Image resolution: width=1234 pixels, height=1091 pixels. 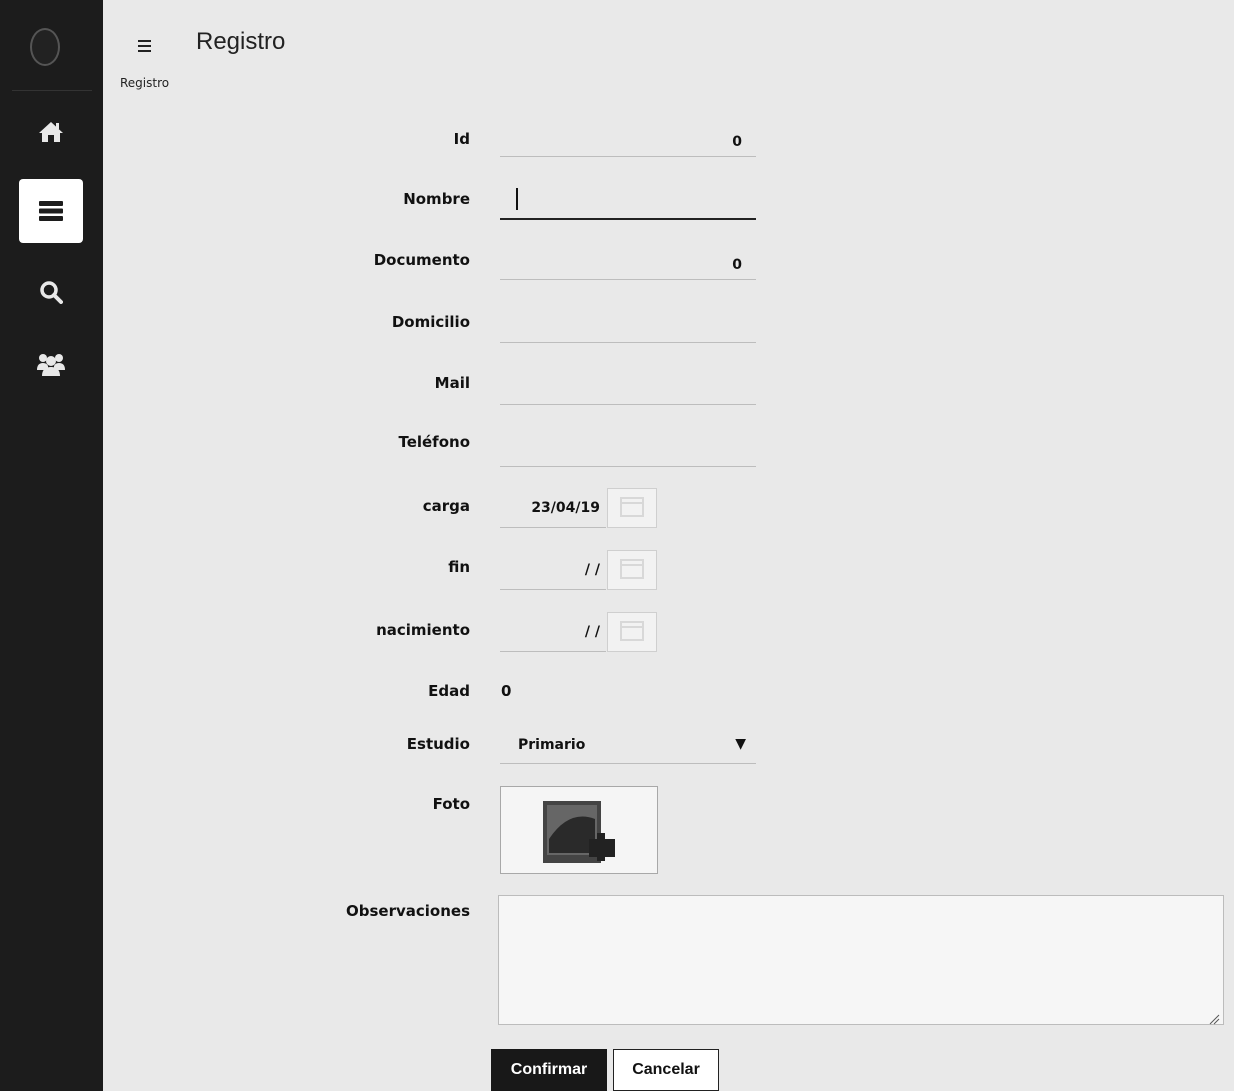 I want to click on documento-label: Documento, so click(x=421, y=260).